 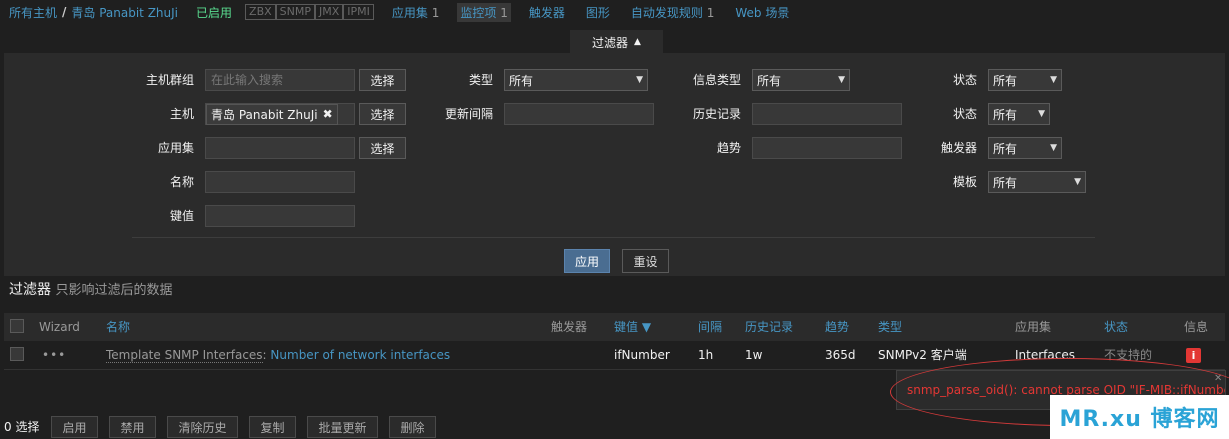 What do you see at coordinates (19, 426) in the screenshot?
I see `mass-action-bar: 0 选择` at bounding box center [19, 426].